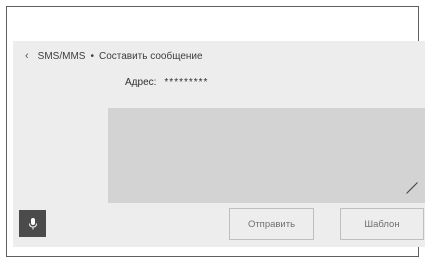 This screenshot has width=425, height=263. I want to click on page-title: Составить сообщение, so click(150, 56).